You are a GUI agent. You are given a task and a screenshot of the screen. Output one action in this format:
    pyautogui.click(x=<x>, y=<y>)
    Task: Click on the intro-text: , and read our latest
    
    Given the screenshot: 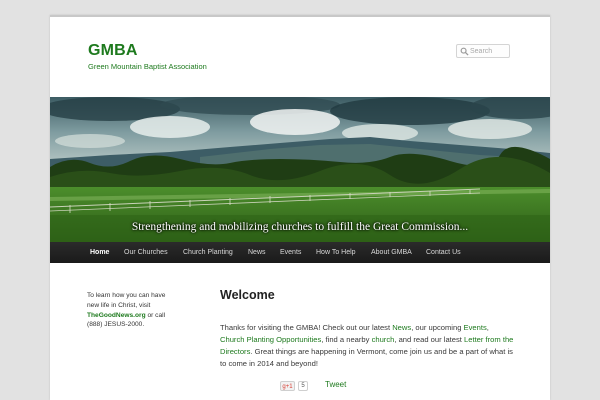 What is the action you would take?
    pyautogui.click(x=429, y=339)
    